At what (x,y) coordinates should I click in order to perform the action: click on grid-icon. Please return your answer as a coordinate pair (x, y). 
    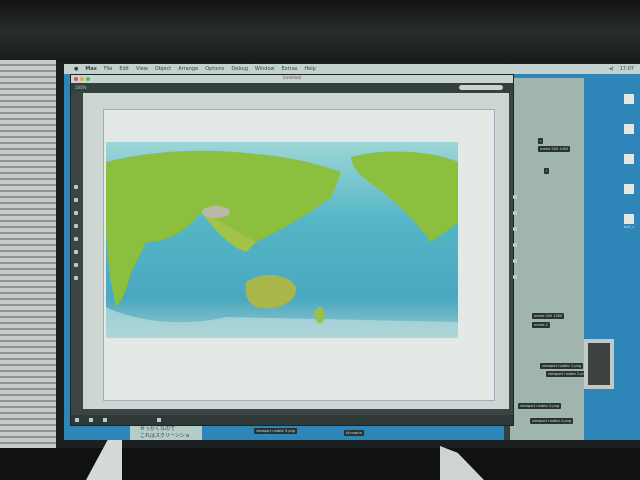
    Looking at the image, I should click on (105, 420).